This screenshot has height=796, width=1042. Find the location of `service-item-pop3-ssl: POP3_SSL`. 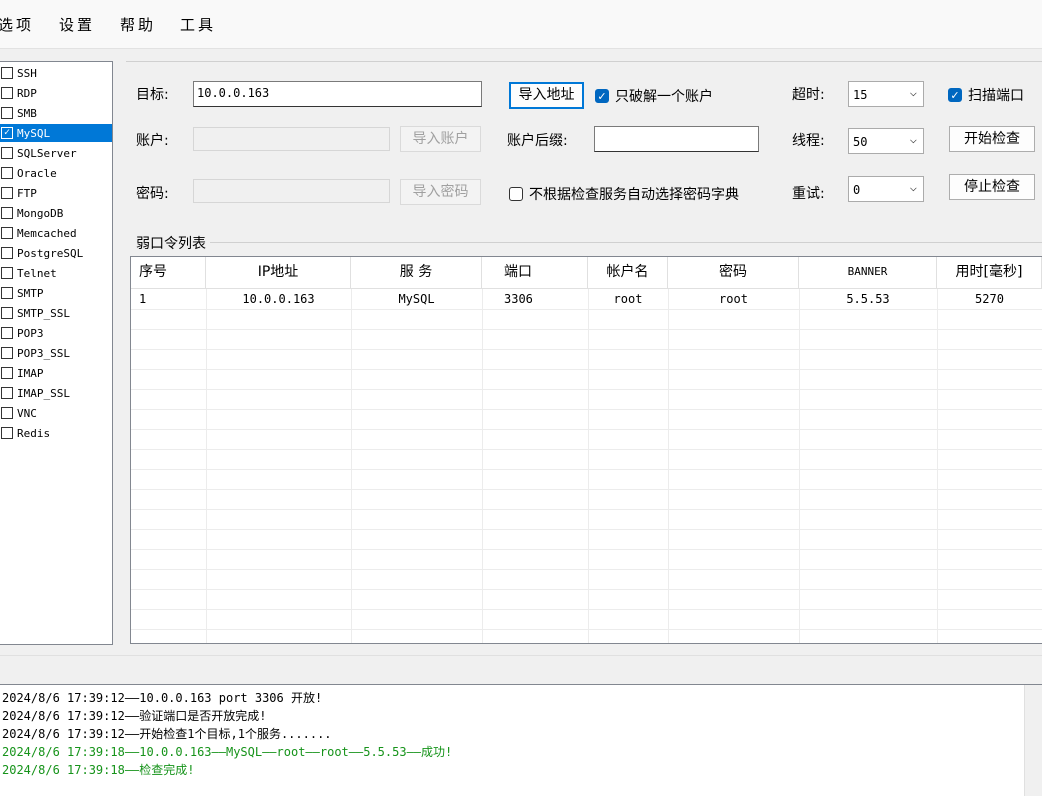

service-item-pop3-ssl: POP3_SSL is located at coordinates (56, 353).